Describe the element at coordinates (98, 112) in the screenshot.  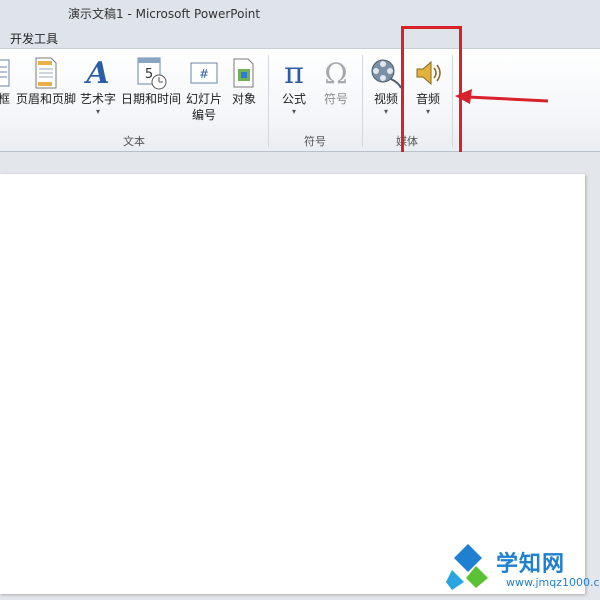
I see `wordart-dropdown-arrow: ▾` at that location.